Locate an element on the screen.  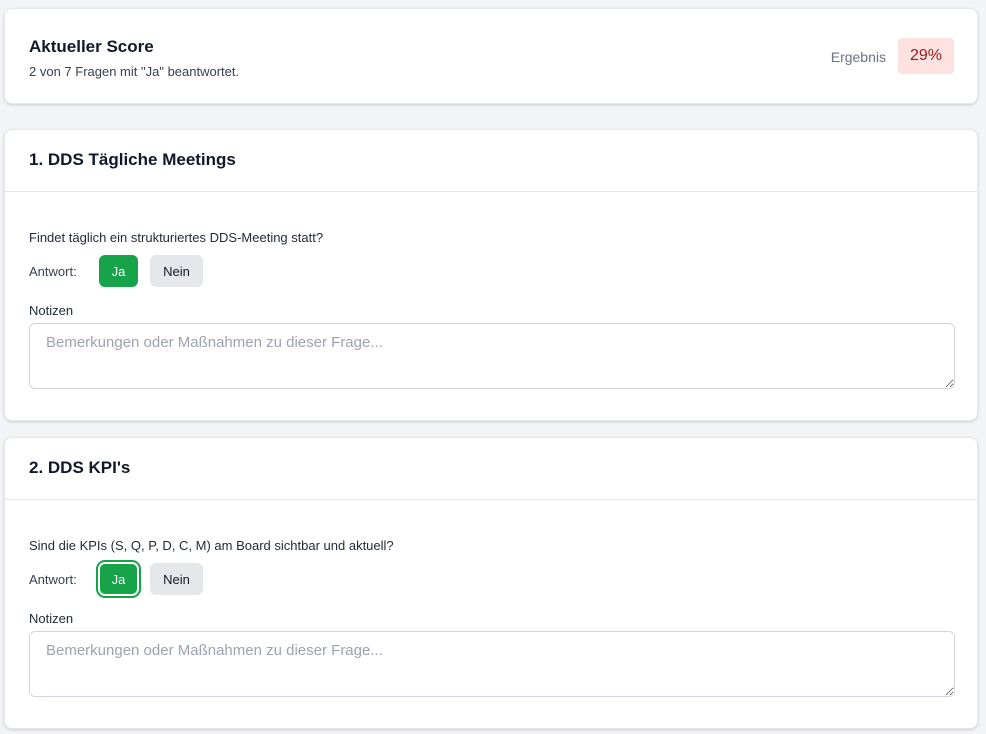
question-card-header: 1. DDS Tägliche Meetings is located at coordinates (491, 161).